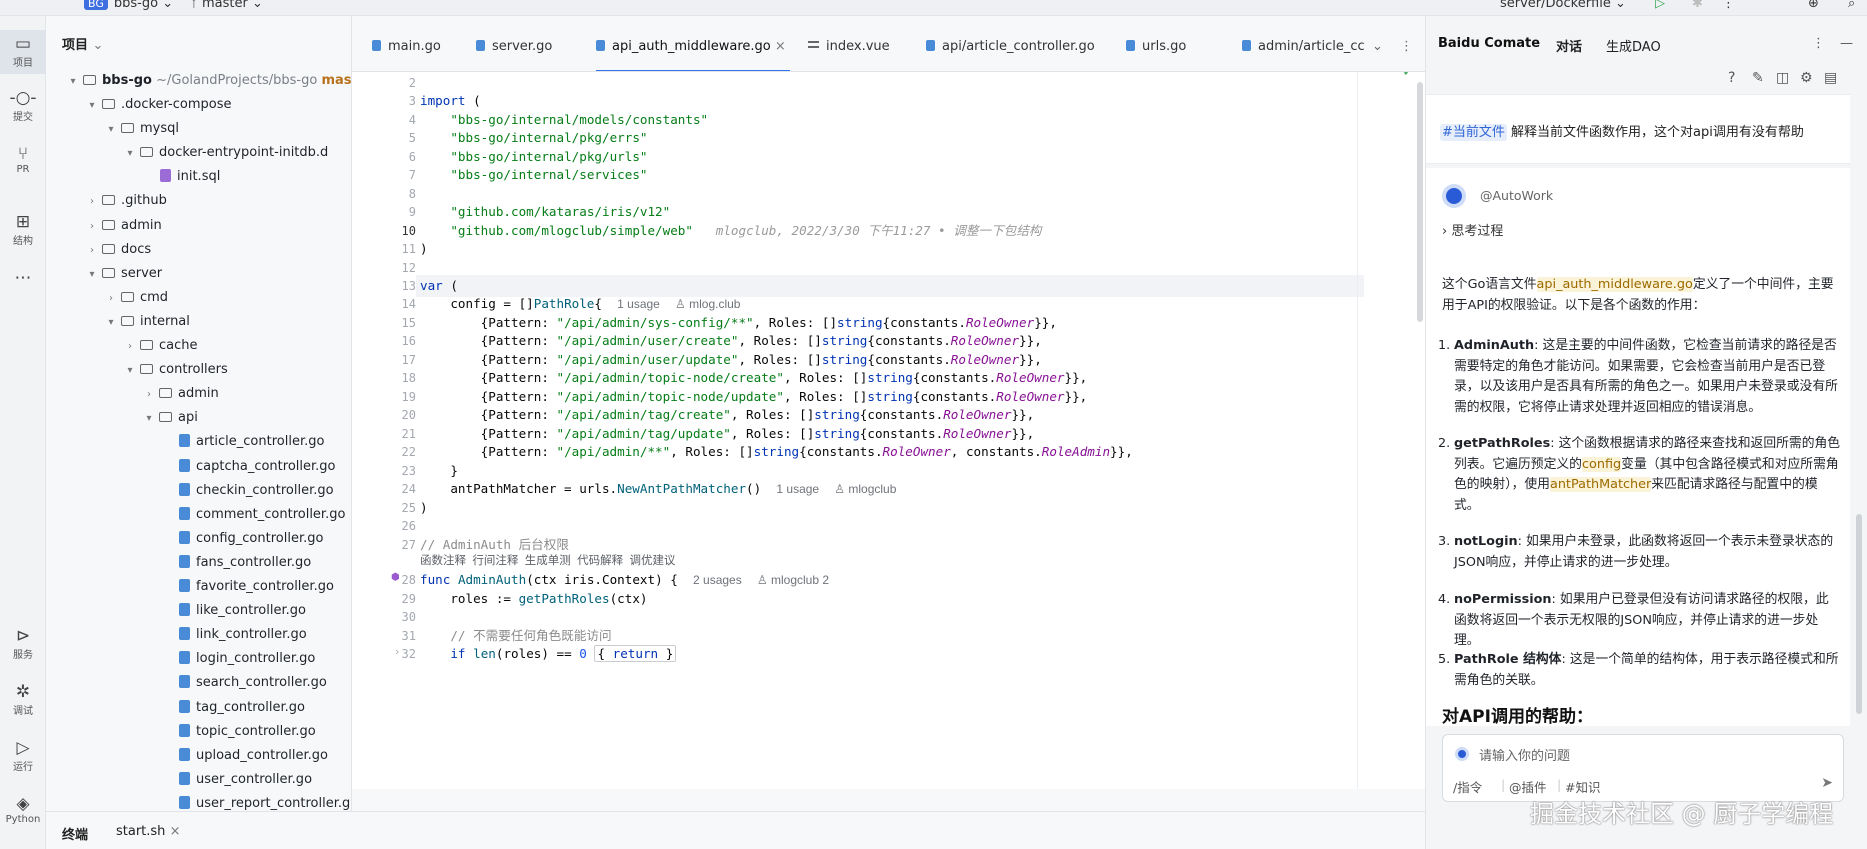  Describe the element at coordinates (1010, 53) in the screenshot. I see `tab-api-article-controller: api/article_controller.go` at that location.